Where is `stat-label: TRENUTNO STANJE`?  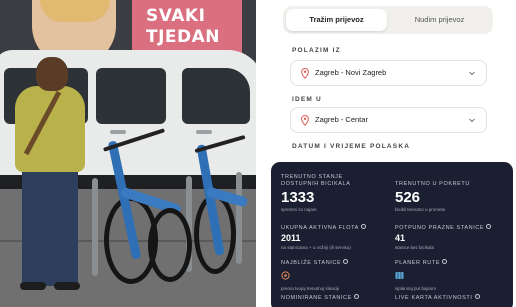 stat-label: TRENUTNO STANJE is located at coordinates (312, 177).